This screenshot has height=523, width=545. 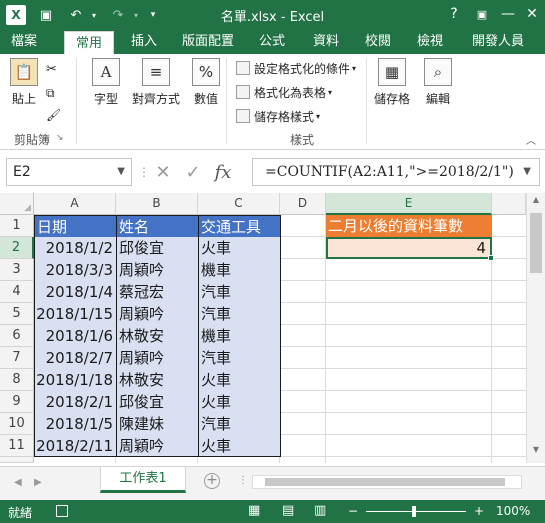 What do you see at coordinates (75, 292) in the screenshot?
I see `cell-date: 2018/1/4` at bounding box center [75, 292].